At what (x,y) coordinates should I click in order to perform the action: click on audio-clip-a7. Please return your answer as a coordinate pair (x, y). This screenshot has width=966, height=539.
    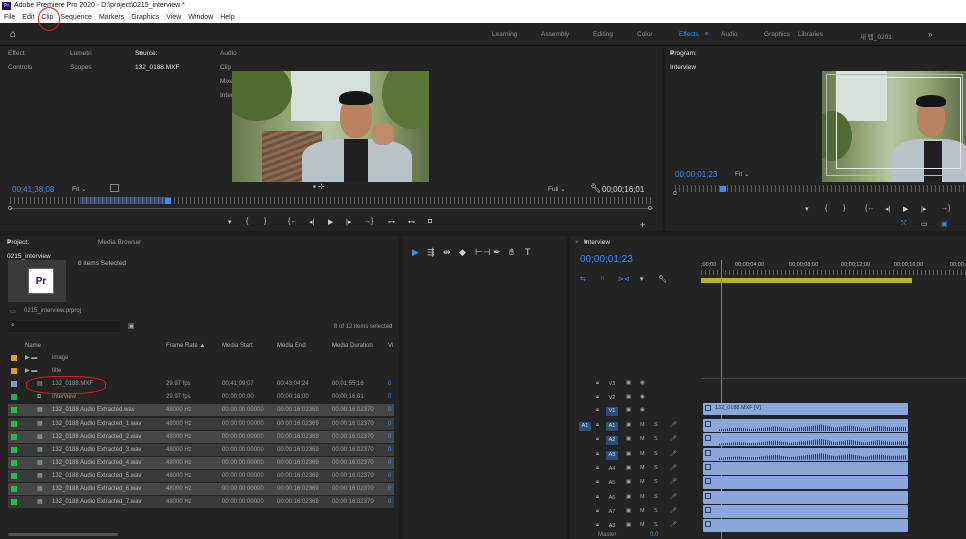
    Looking at the image, I should click on (805, 511).